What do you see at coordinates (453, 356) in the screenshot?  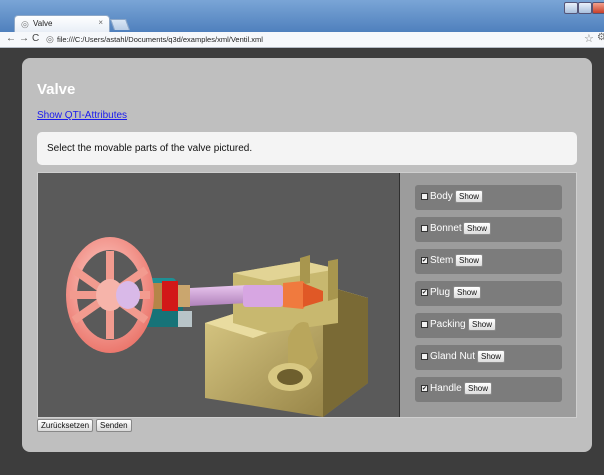 I see `part-label-gland-nut: Gland Nut` at bounding box center [453, 356].